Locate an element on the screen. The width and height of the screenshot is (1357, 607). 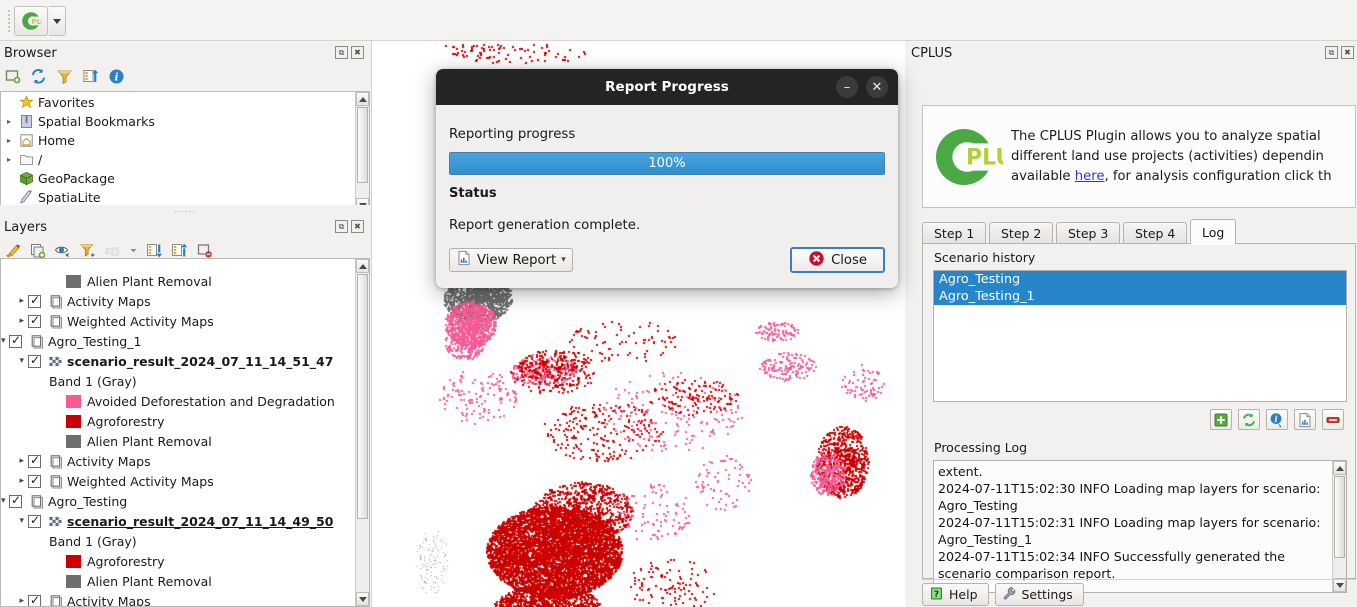
open-styling-icon is located at coordinates (12, 250).